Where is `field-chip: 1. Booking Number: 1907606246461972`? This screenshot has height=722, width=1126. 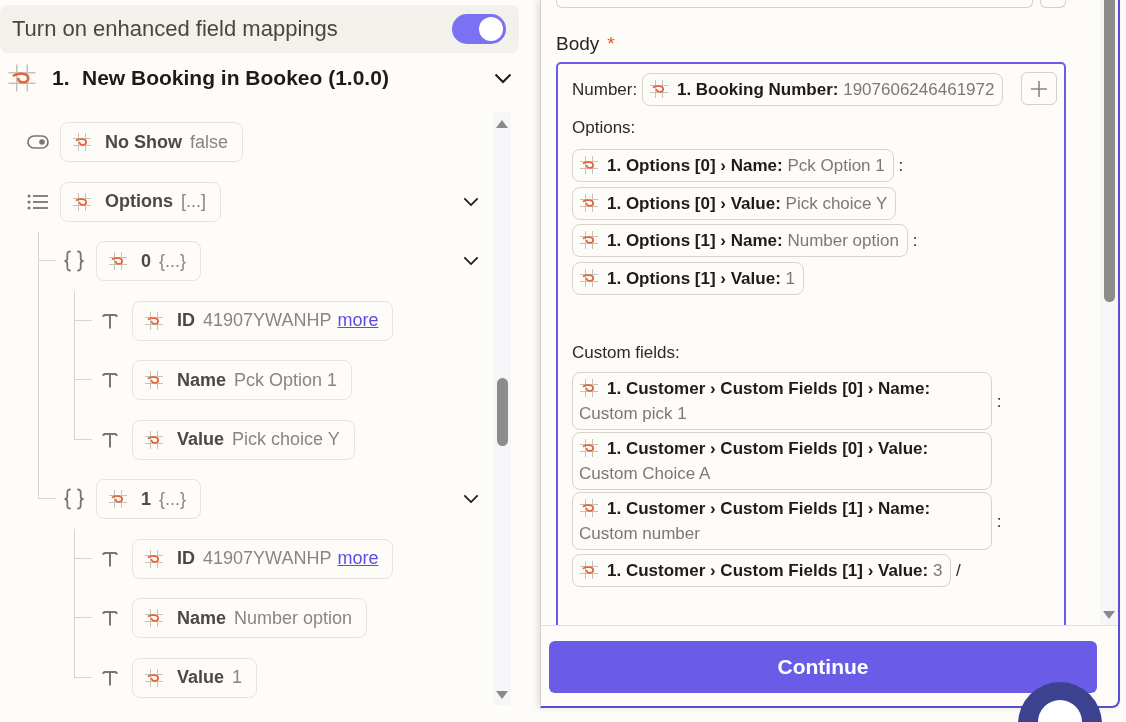
field-chip: 1. Booking Number: 1907606246461972 is located at coordinates (822, 89).